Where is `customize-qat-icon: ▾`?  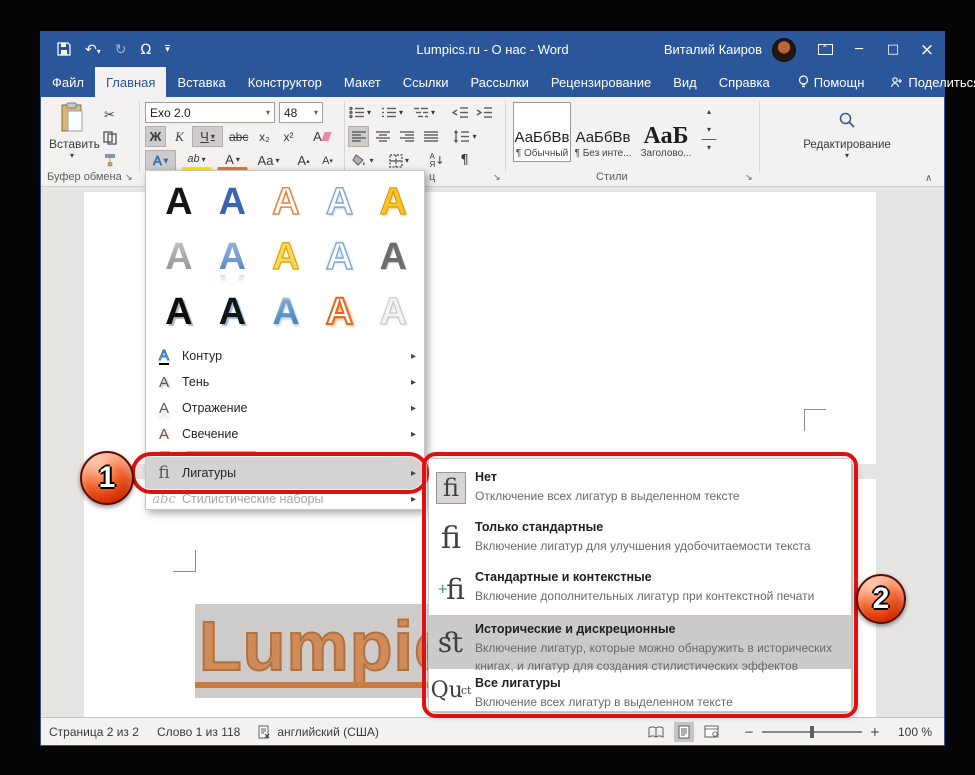
customize-qat-icon: ▾ is located at coordinates (167, 49).